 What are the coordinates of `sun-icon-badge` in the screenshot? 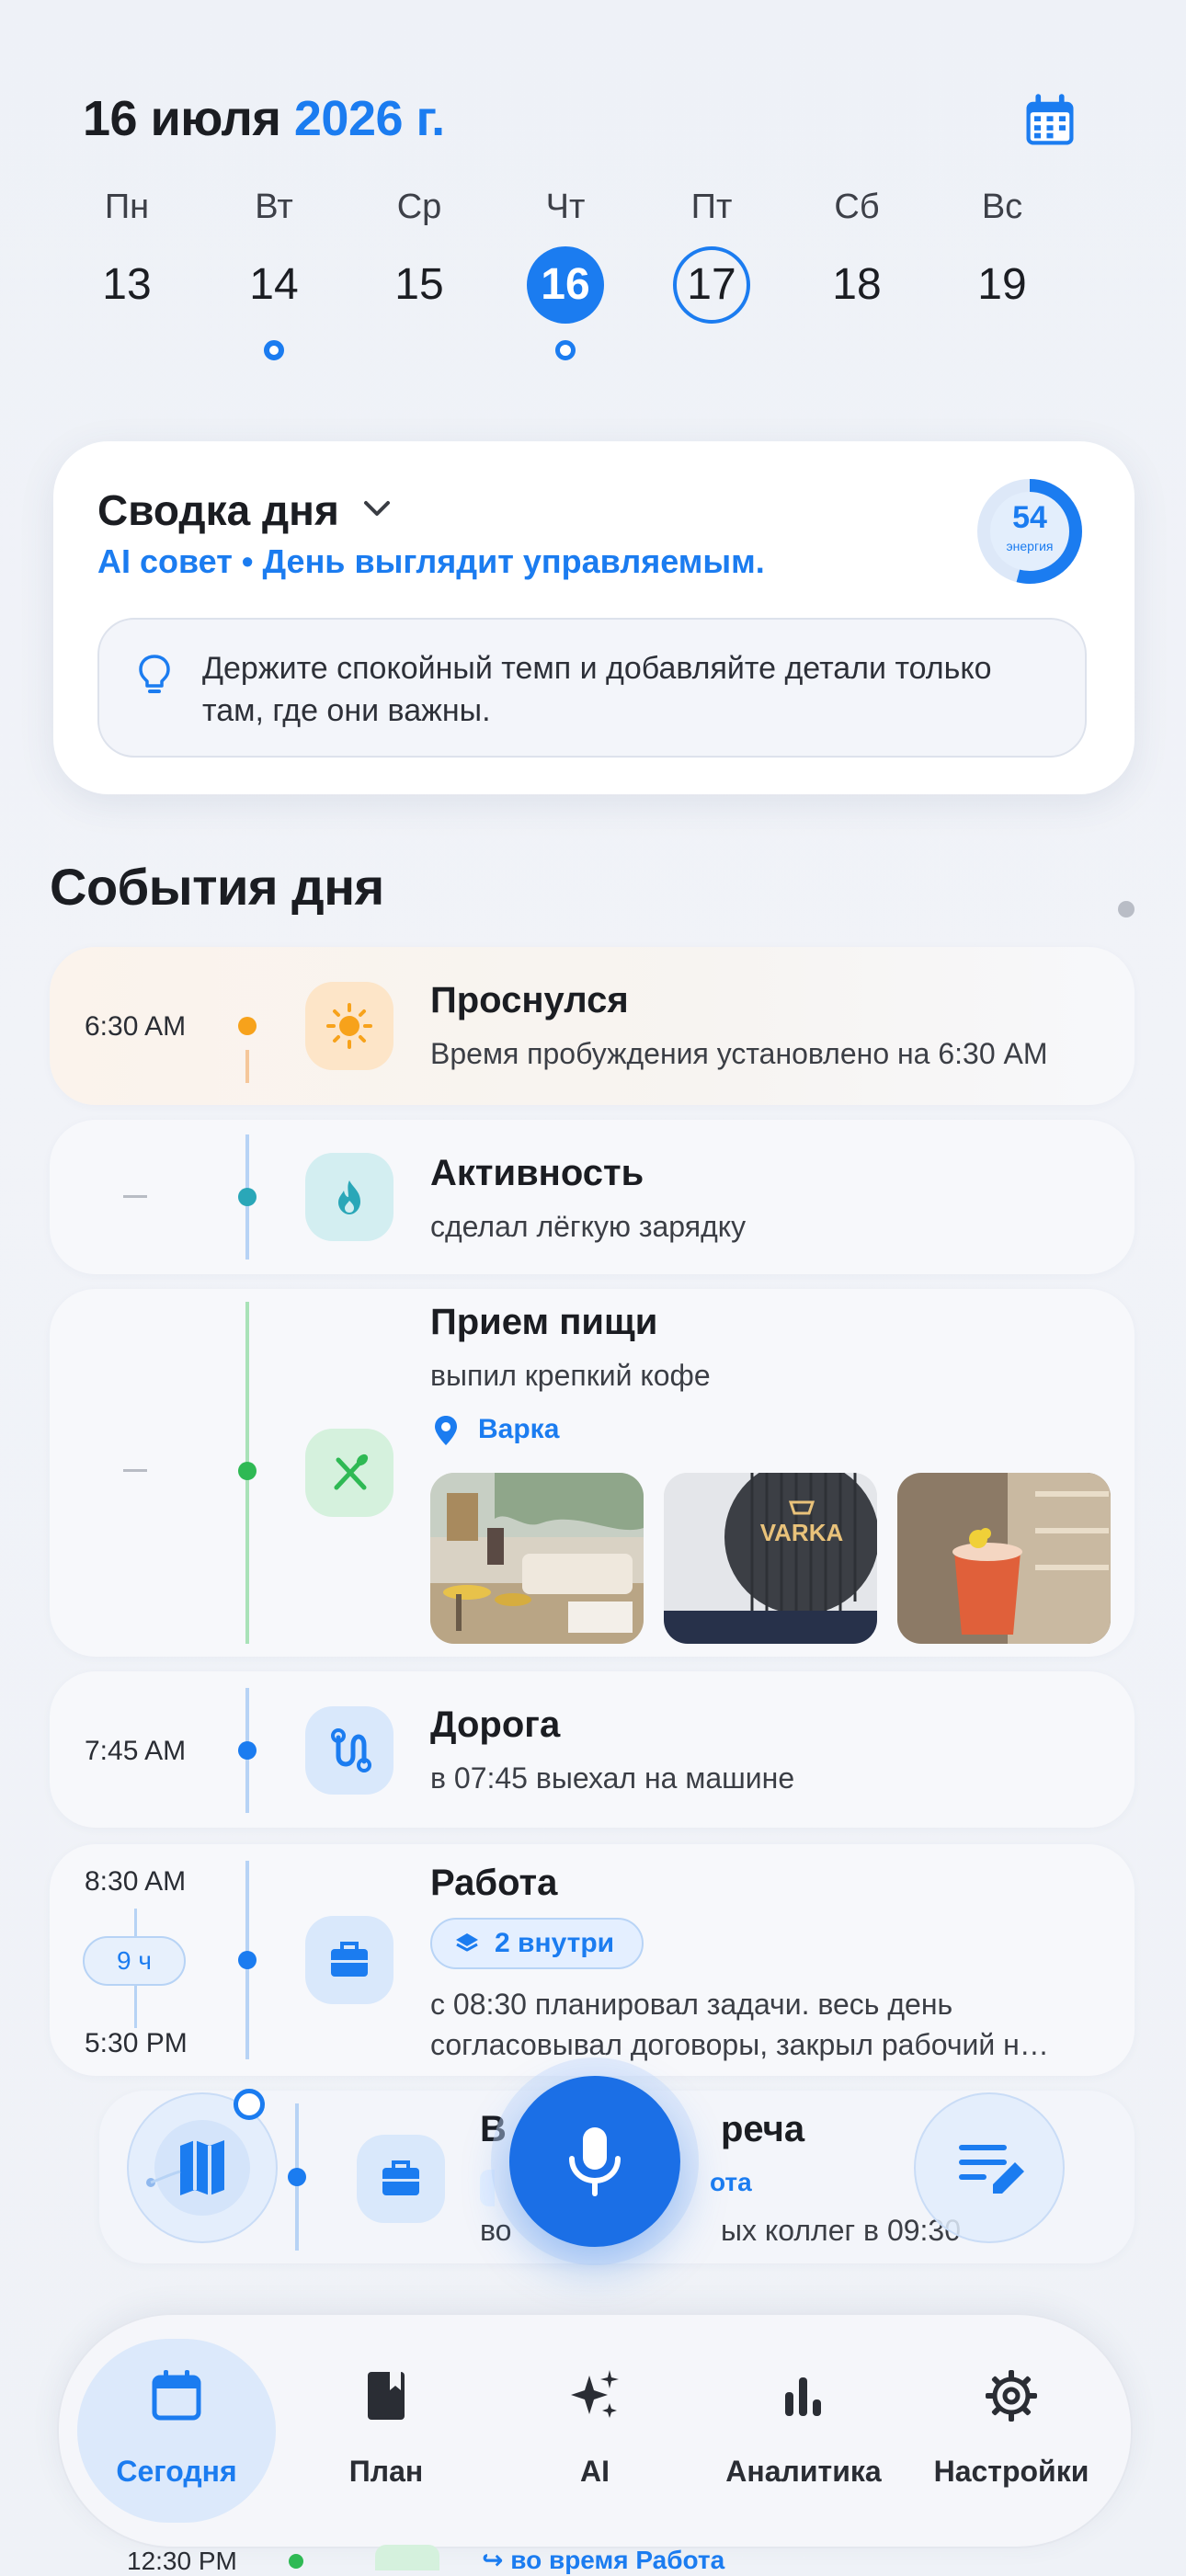 It's located at (349, 1026).